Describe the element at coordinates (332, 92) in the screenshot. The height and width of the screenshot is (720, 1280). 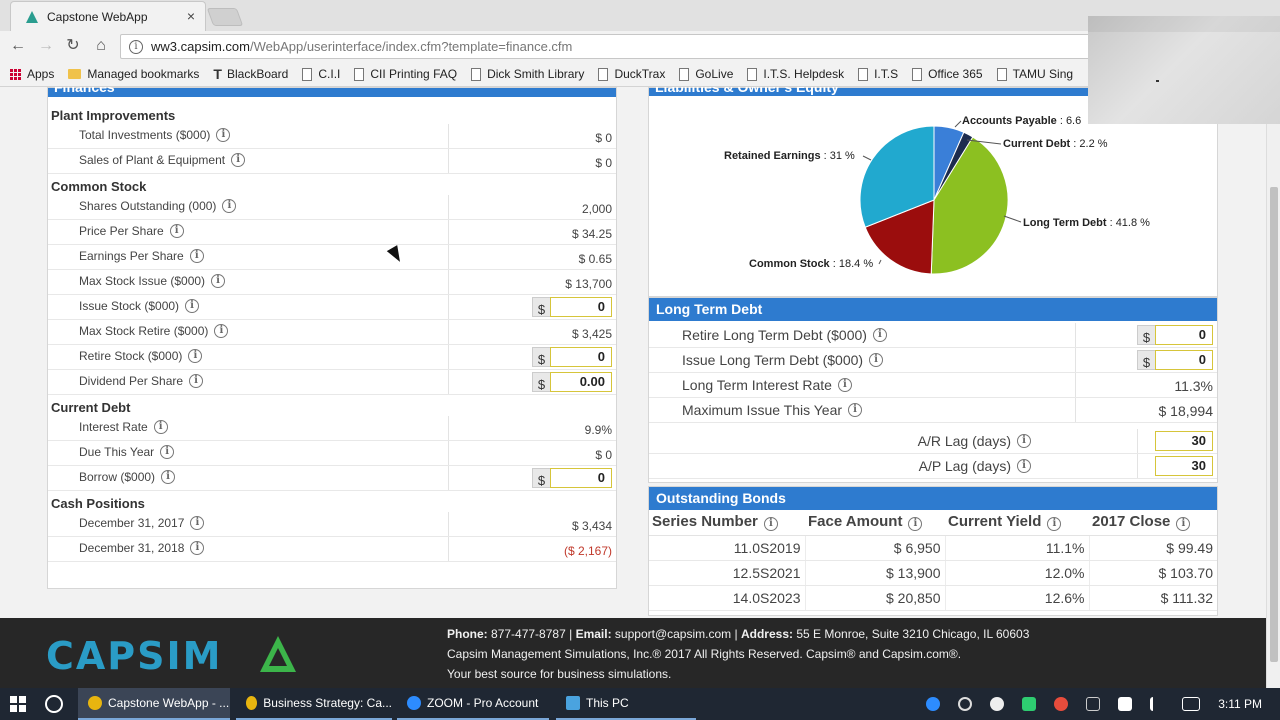
I see `finances-header: Finances` at that location.